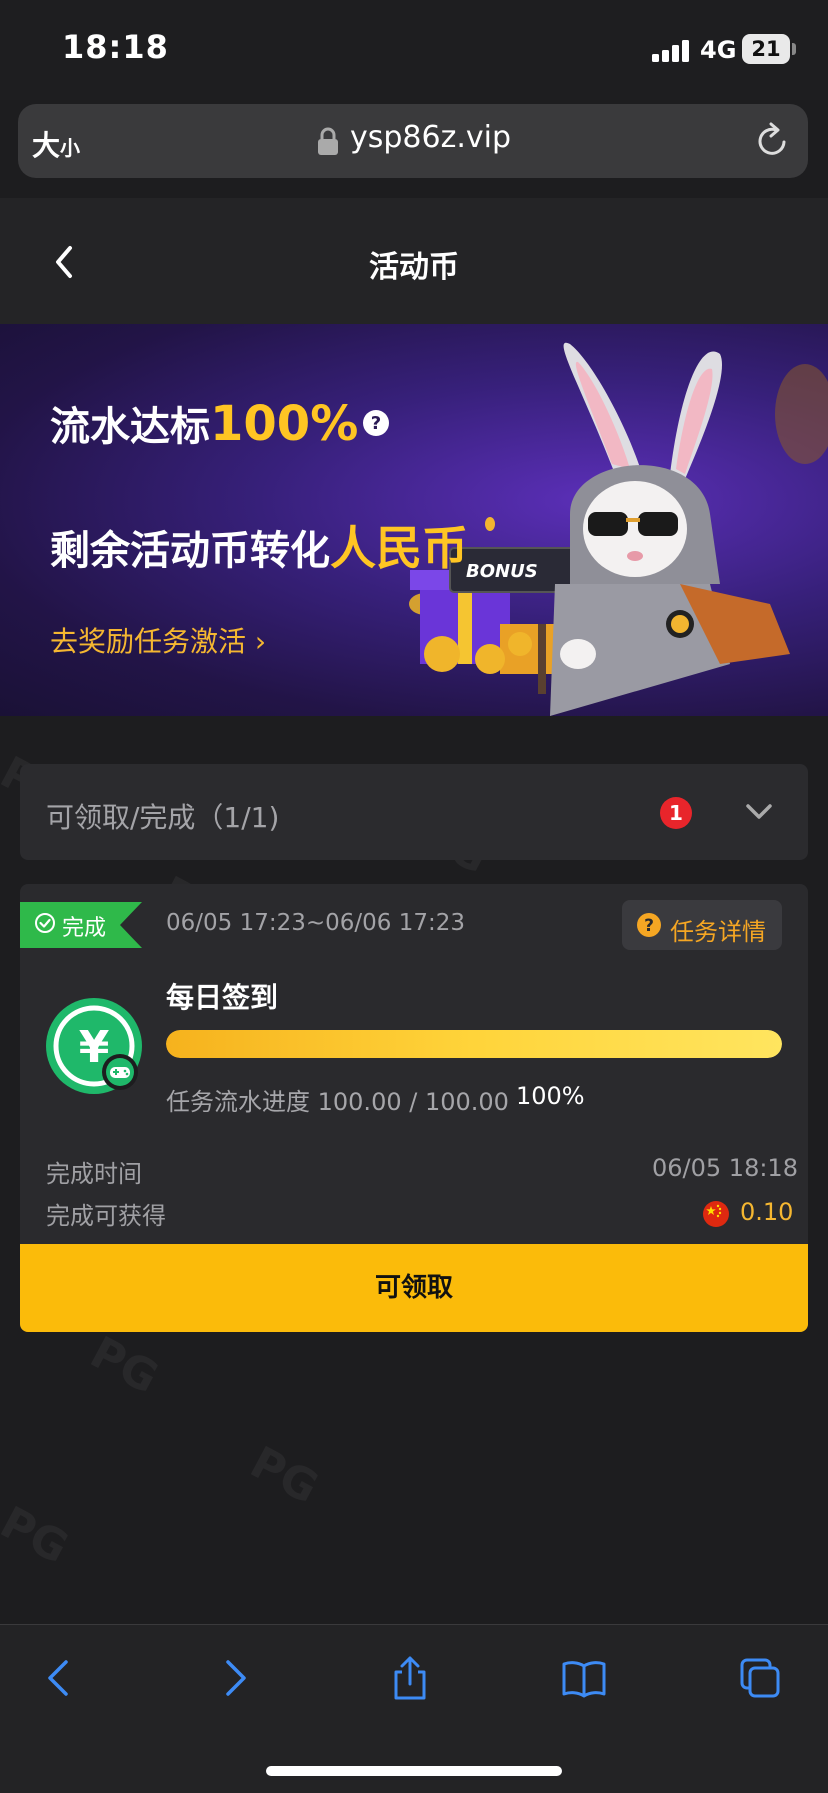 This screenshot has width=828, height=1793. Describe the element at coordinates (115, 47) in the screenshot. I see `status-time: 18:18` at that location.